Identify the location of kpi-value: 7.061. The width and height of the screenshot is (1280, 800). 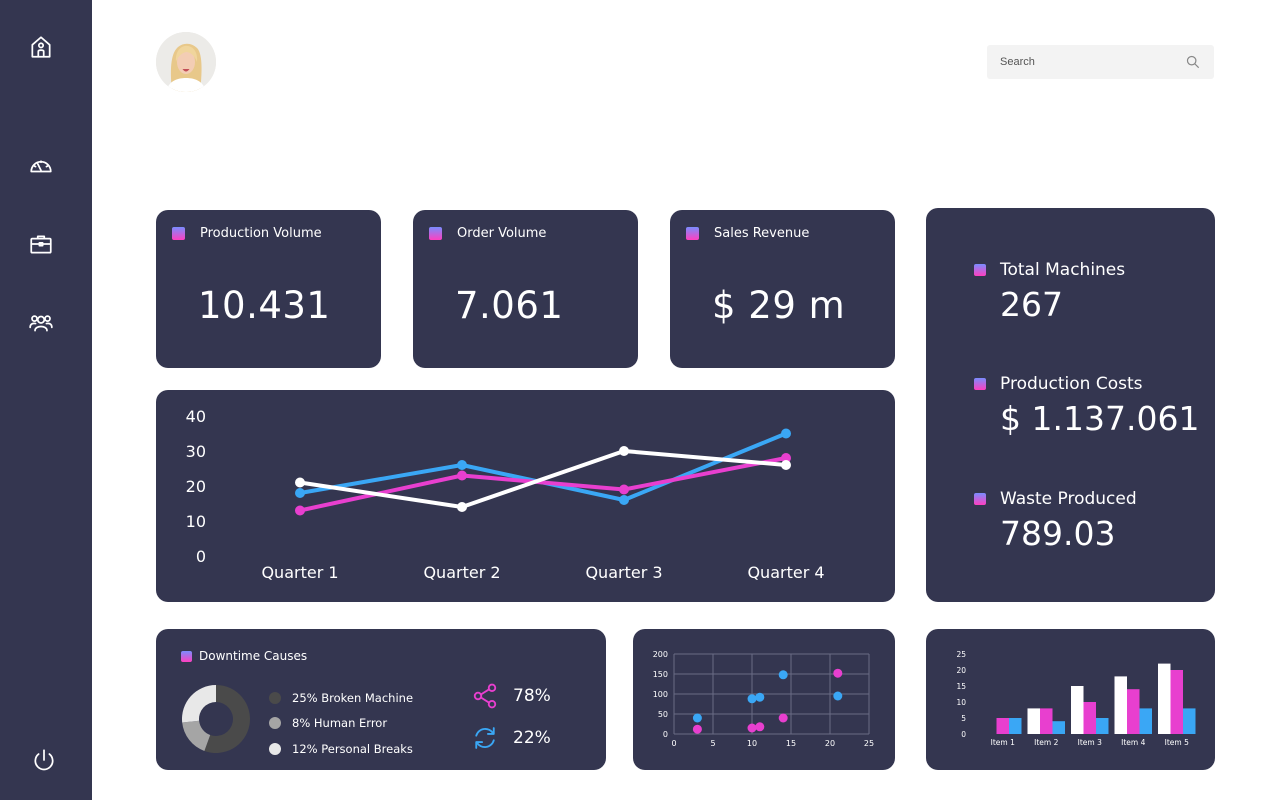
(509, 305).